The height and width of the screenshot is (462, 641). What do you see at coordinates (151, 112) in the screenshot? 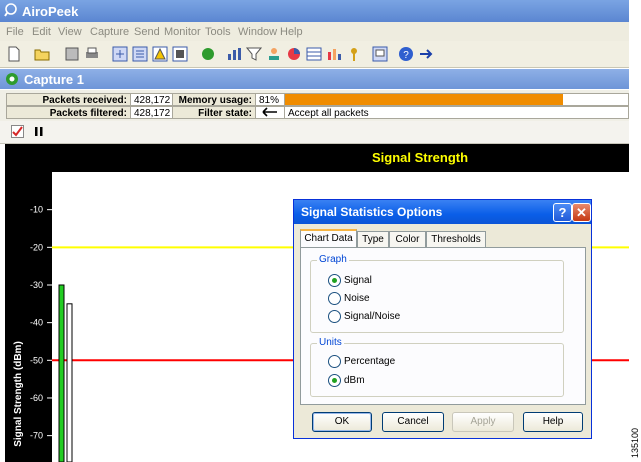
I see `packets-filtered-value: 428,172` at bounding box center [151, 112].